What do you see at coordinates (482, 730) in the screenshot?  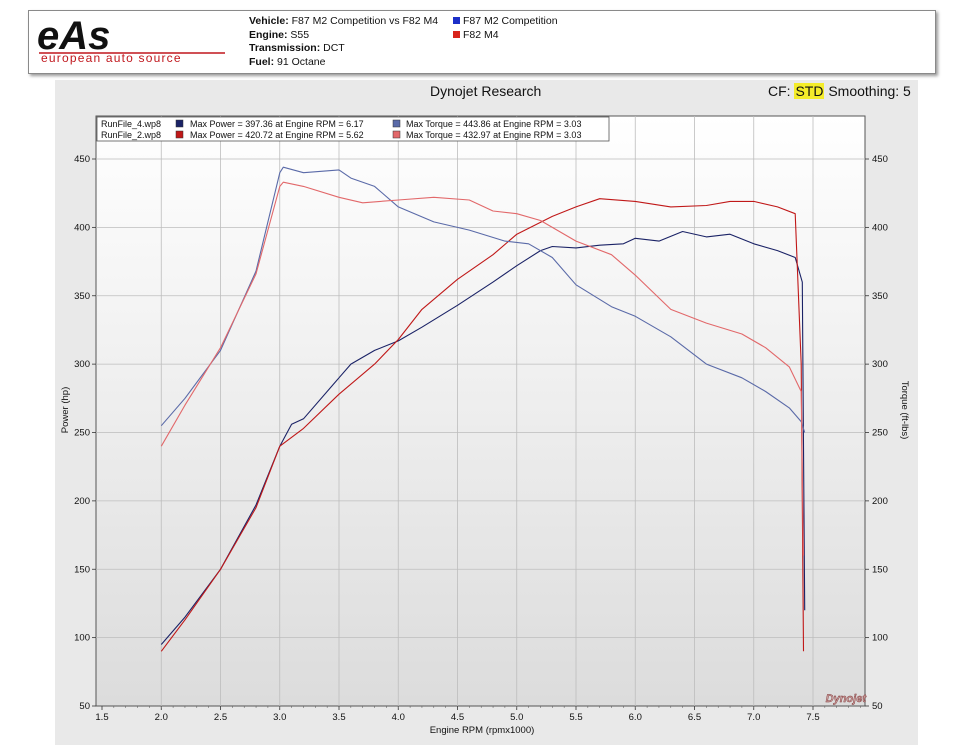 I see `x-axis-label: Engine RPM (rpmx1000)` at bounding box center [482, 730].